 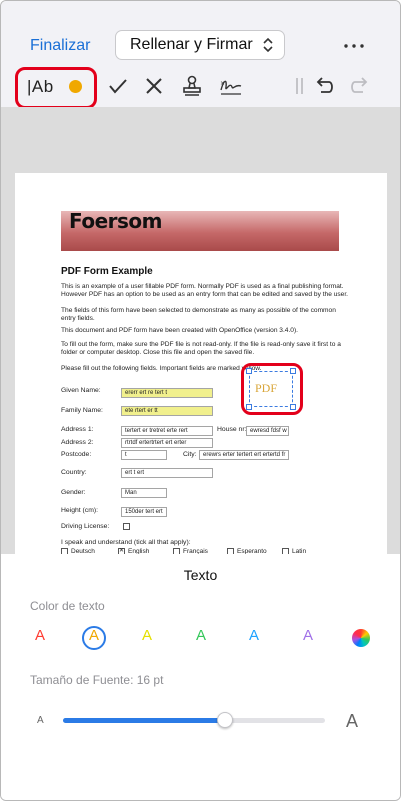 What do you see at coordinates (81, 390) in the screenshot?
I see `given-name-label: Given Name:` at bounding box center [81, 390].